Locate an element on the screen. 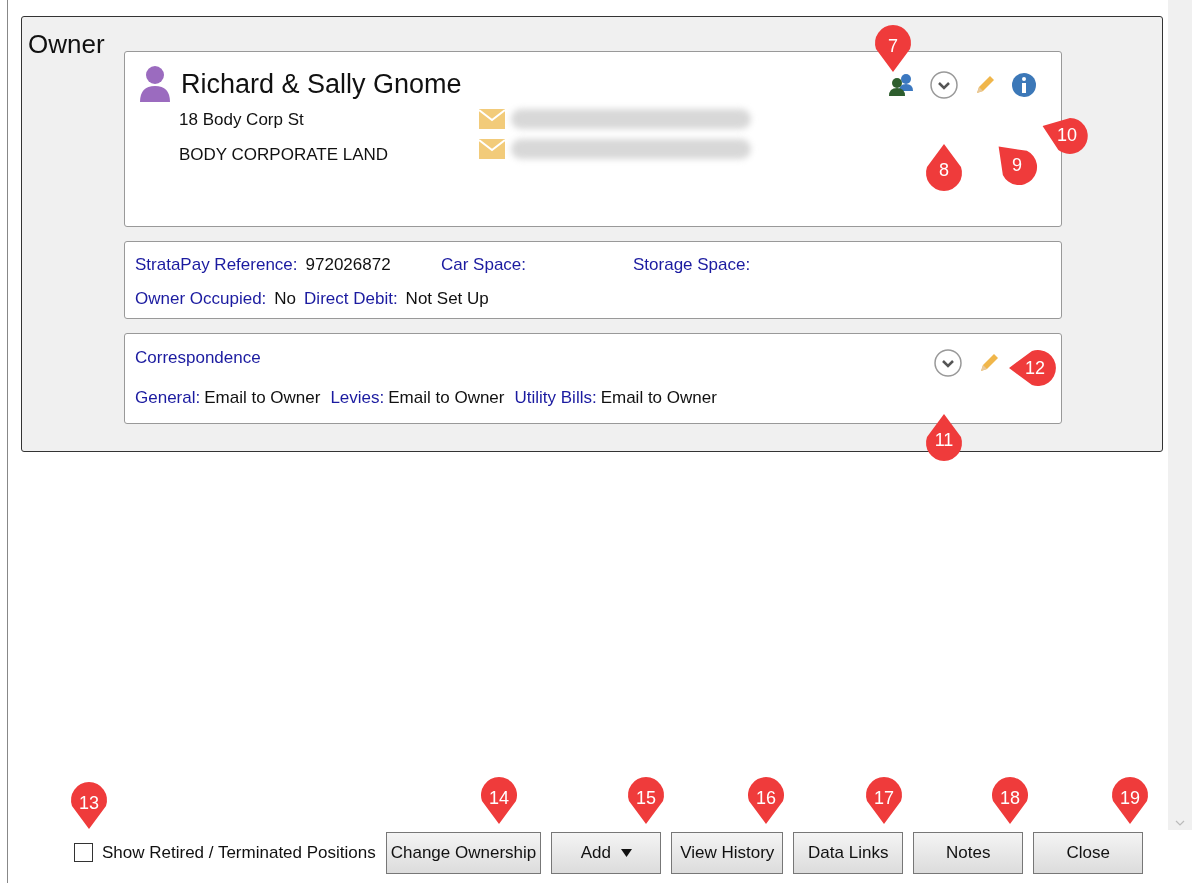  field-label: General: is located at coordinates (168, 397).